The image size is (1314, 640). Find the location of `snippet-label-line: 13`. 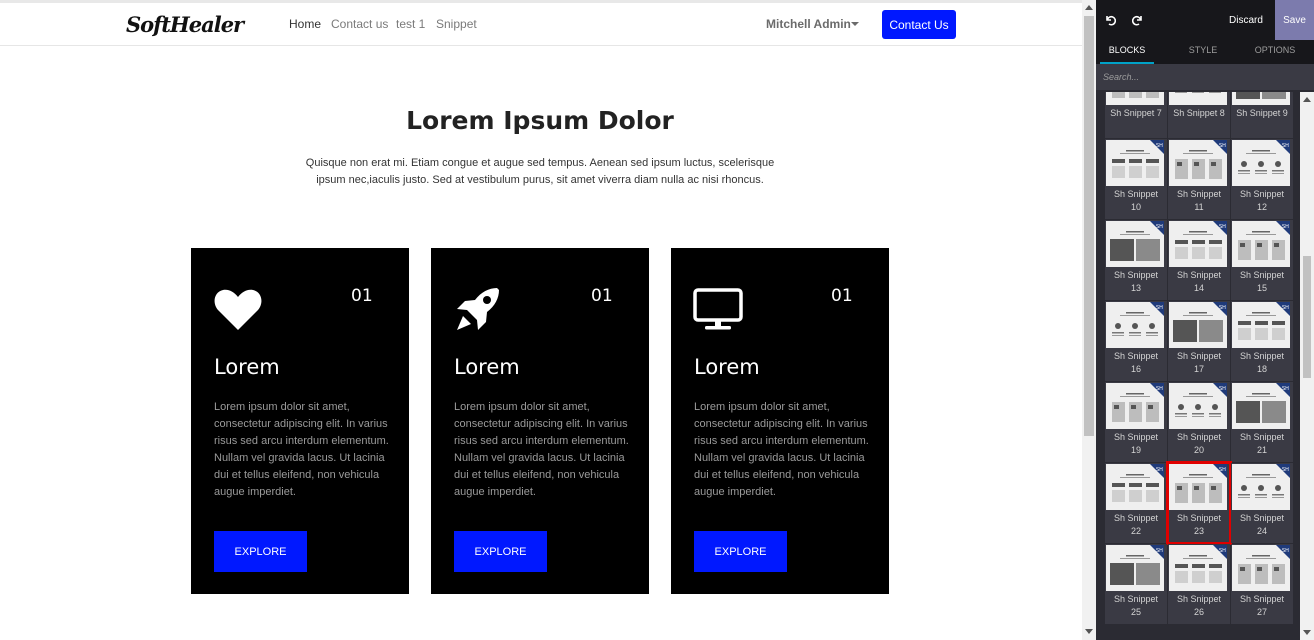

snippet-label-line: 13 is located at coordinates (1135, 288).